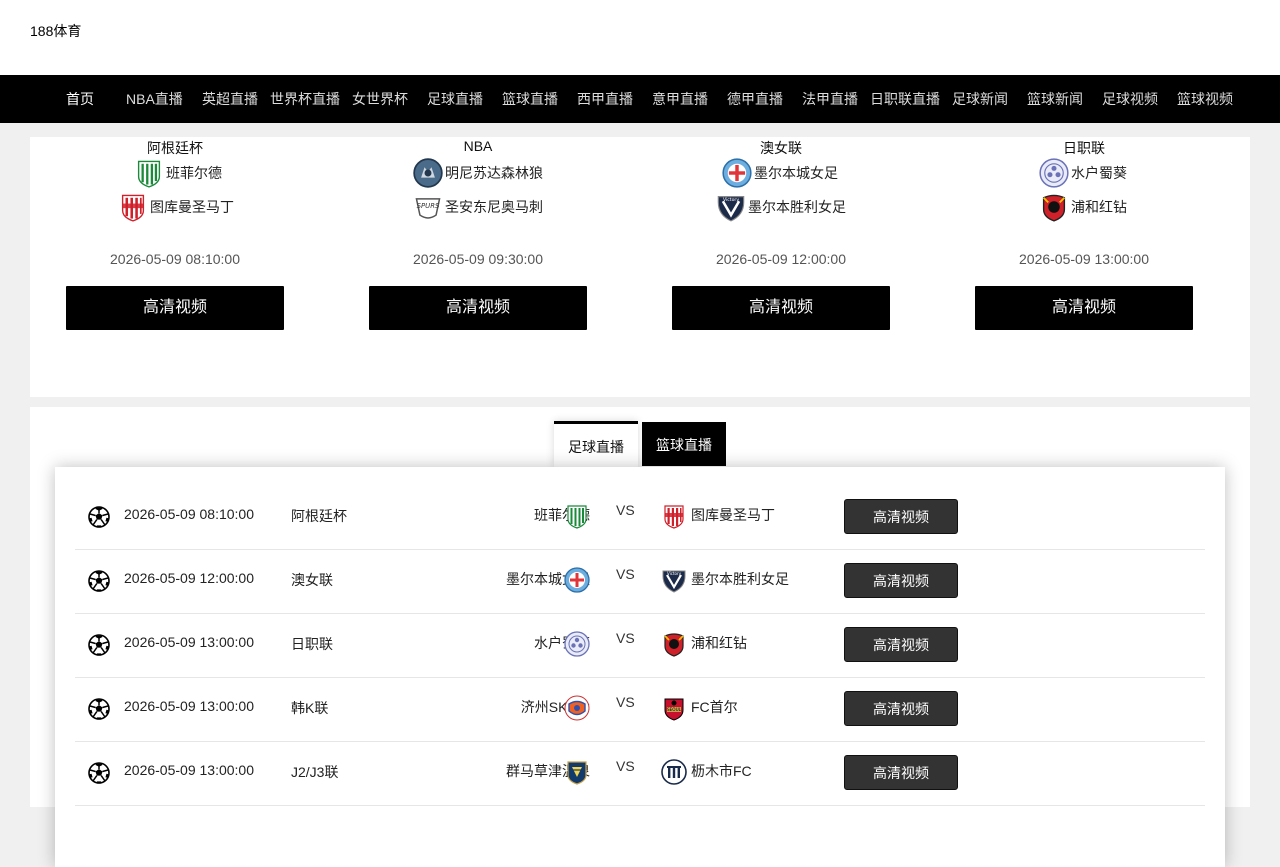 The height and width of the screenshot is (867, 1280). What do you see at coordinates (830, 99) in the screenshot?
I see `nav-item-ligue1-live: 法甲直播` at bounding box center [830, 99].